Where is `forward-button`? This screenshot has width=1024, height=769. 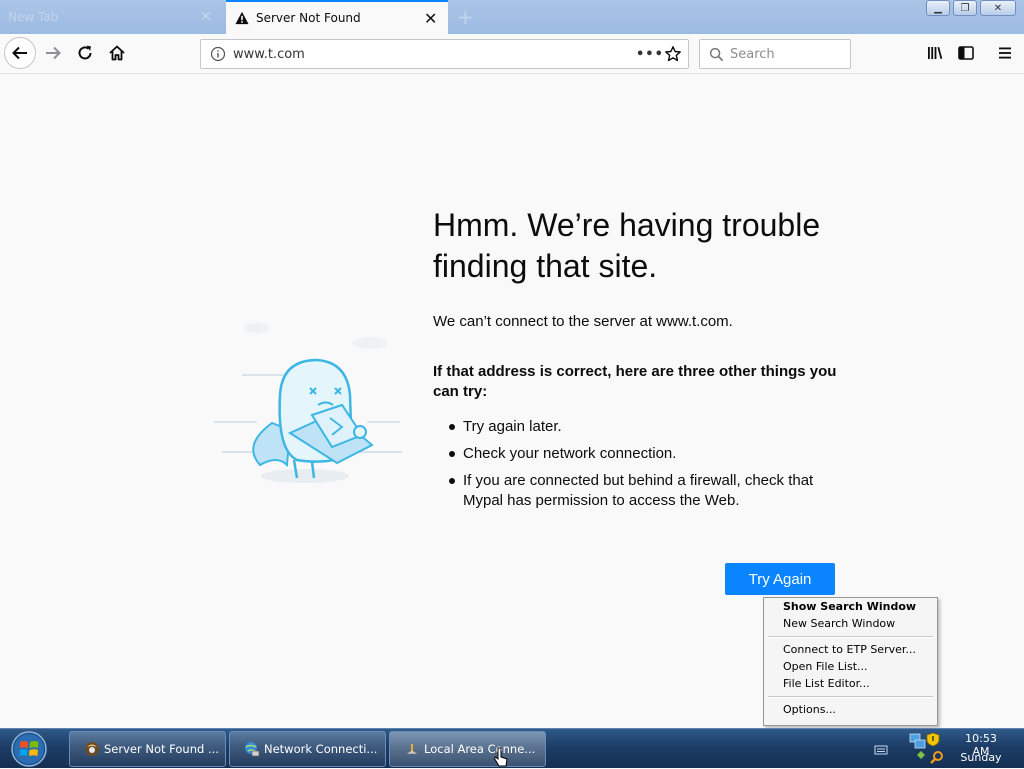
forward-button is located at coordinates (53, 53).